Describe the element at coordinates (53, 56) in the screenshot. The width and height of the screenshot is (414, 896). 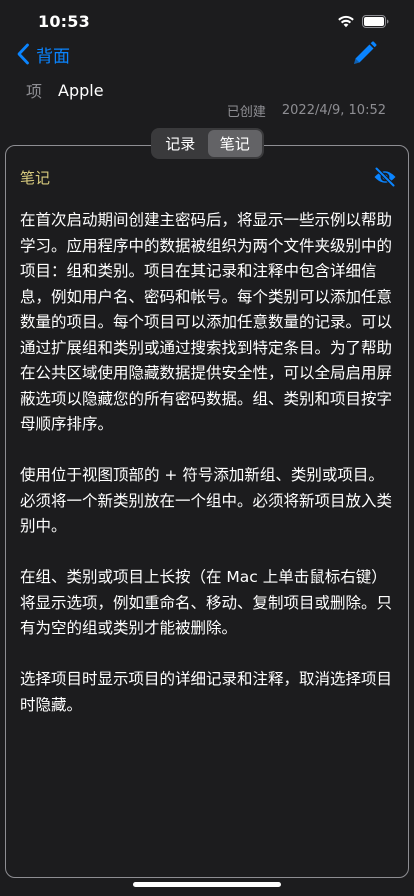
I see `back-label: 背面` at that location.